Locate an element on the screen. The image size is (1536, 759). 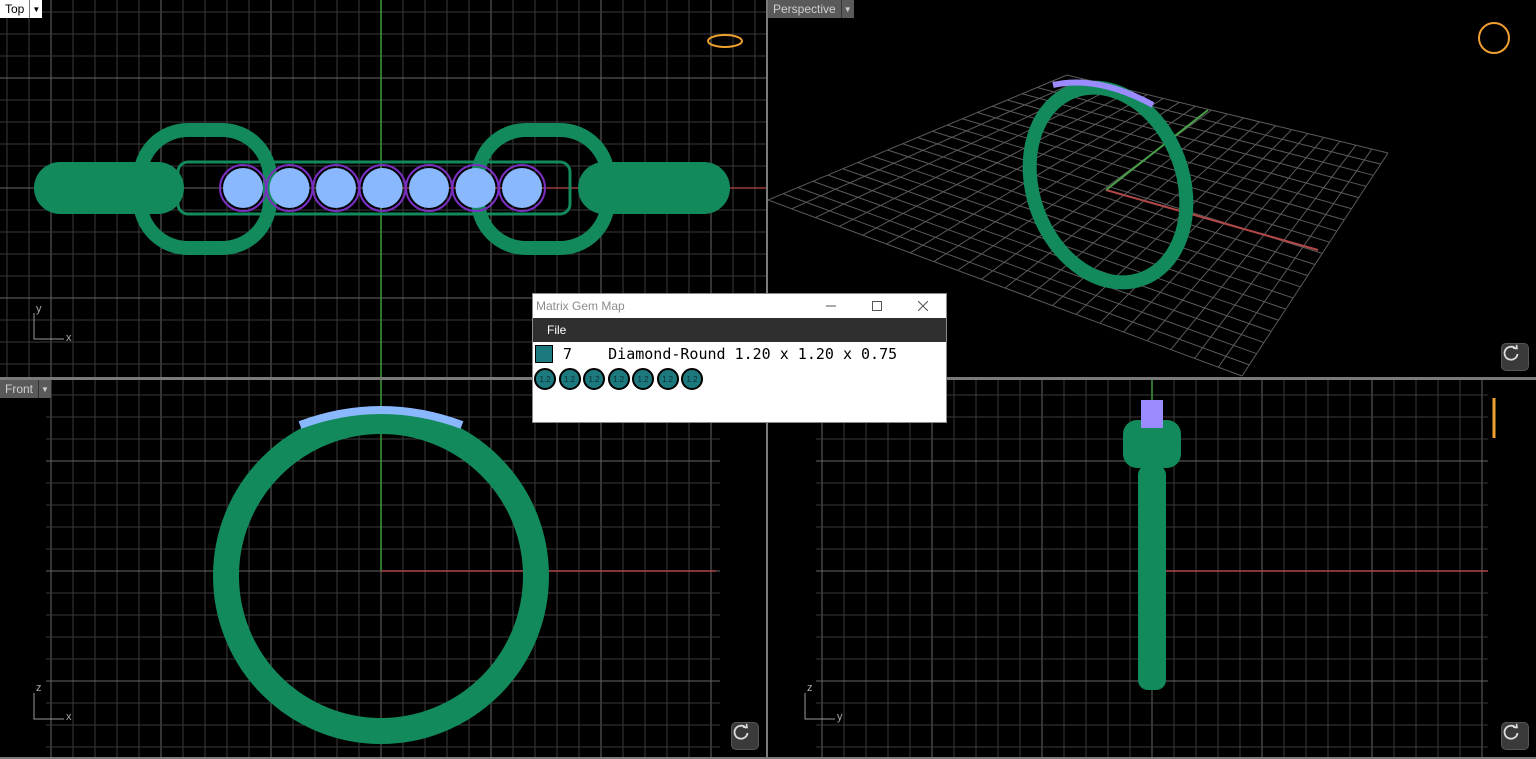
gem-entry-row: 7 Diamond-Round 1.20 x 1.20 x 0.75 is located at coordinates (739, 354).